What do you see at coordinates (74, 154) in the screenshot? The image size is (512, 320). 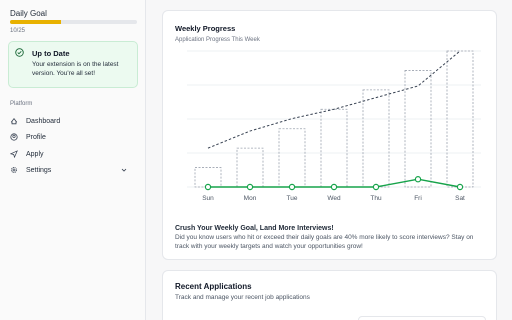 I see `sidebar-item-apply: Apply` at bounding box center [74, 154].